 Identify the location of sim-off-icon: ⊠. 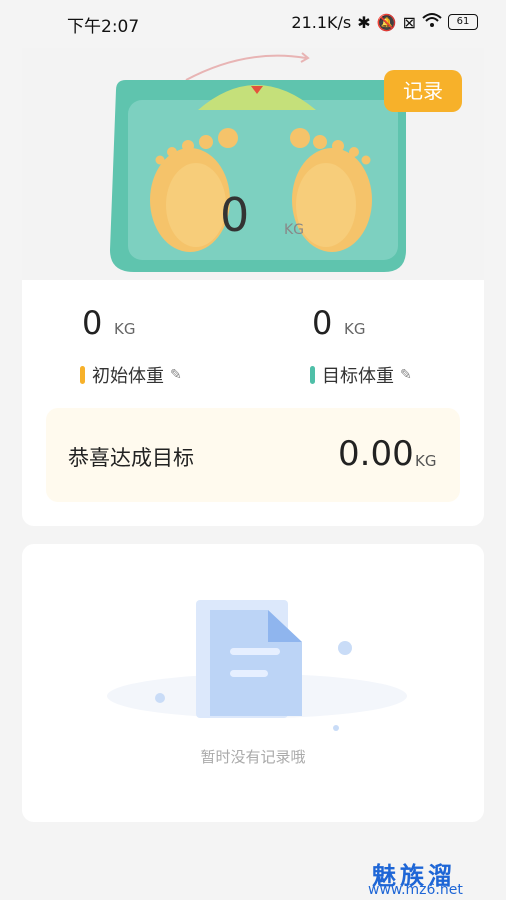
(409, 22).